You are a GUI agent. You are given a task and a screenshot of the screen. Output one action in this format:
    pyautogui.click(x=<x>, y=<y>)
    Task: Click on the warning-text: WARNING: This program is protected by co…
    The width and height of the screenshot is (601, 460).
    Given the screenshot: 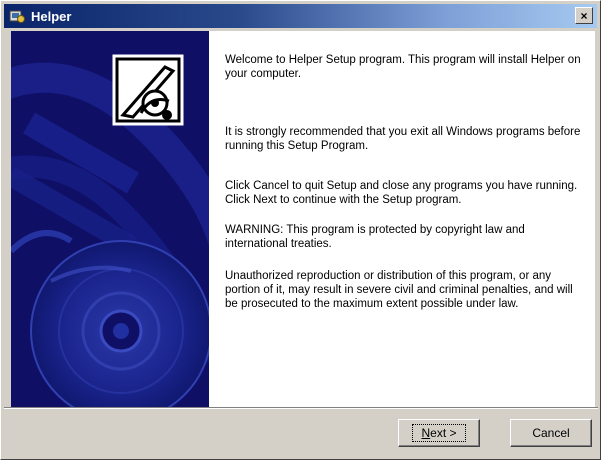 What is the action you would take?
    pyautogui.click(x=375, y=237)
    